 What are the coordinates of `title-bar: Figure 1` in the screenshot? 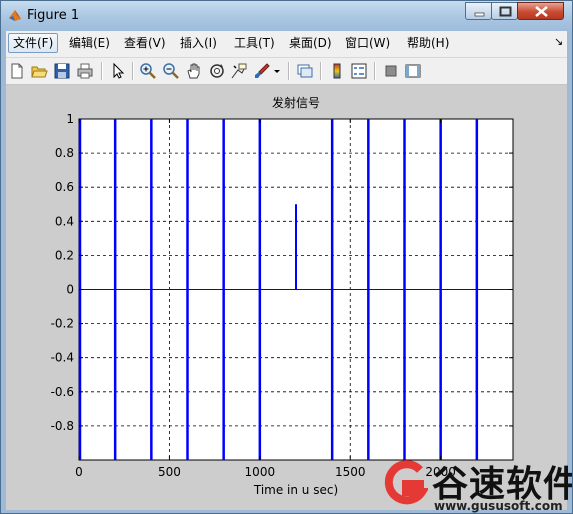 It's located at (286, 16).